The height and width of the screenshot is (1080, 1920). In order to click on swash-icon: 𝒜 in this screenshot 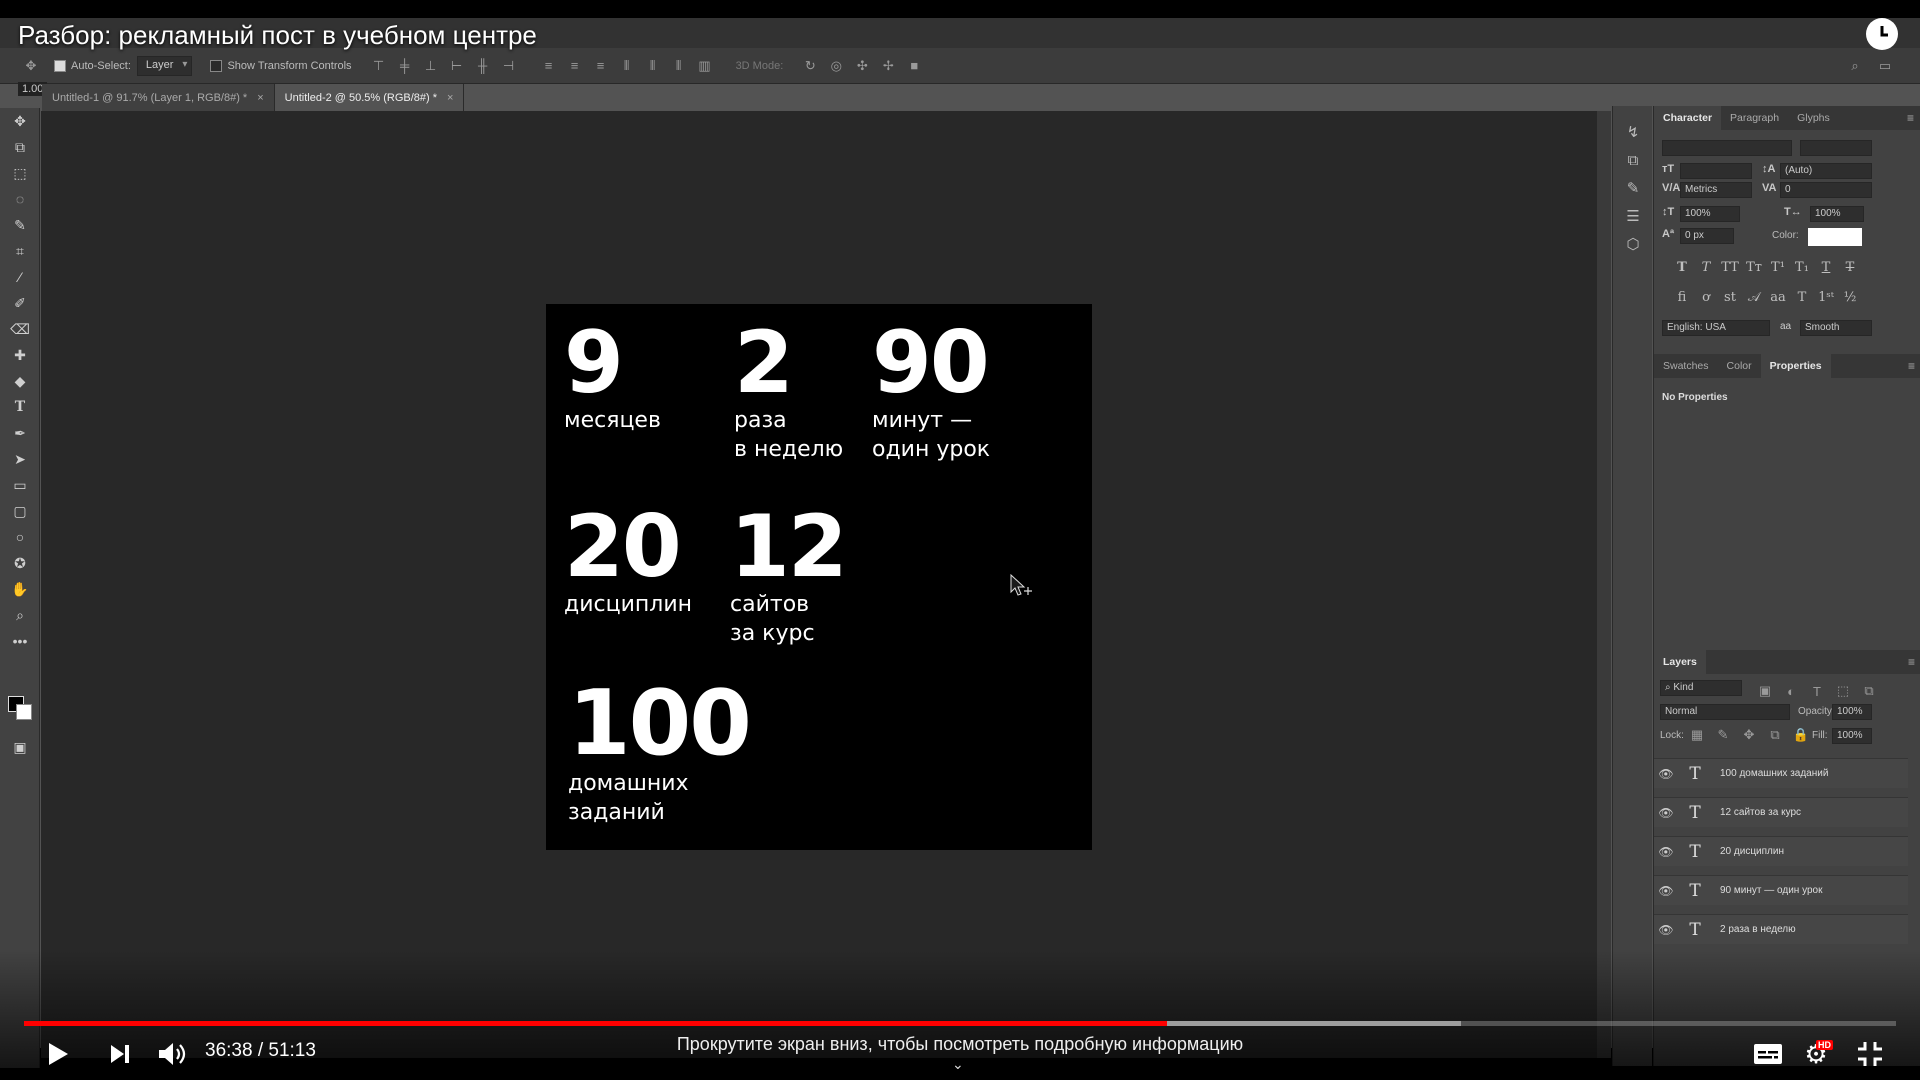, I will do `click(1754, 297)`.